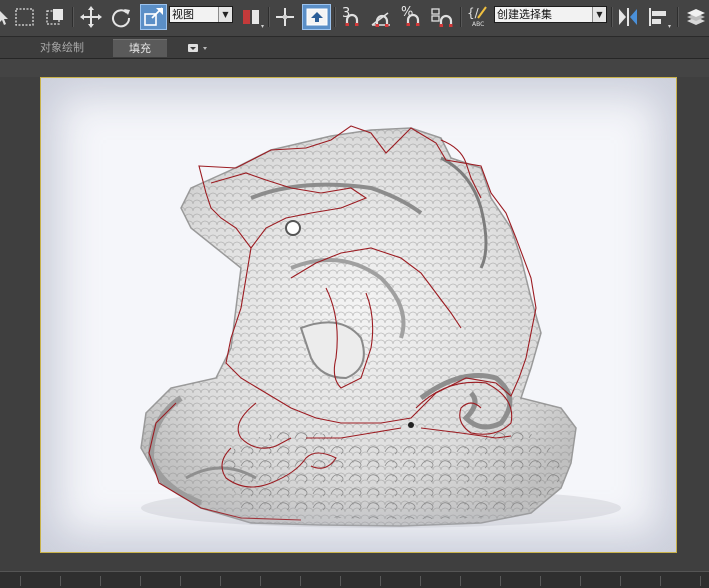 The image size is (709, 588). What do you see at coordinates (442, 17) in the screenshot?
I see `spinner-snap-toggle-icon` at bounding box center [442, 17].